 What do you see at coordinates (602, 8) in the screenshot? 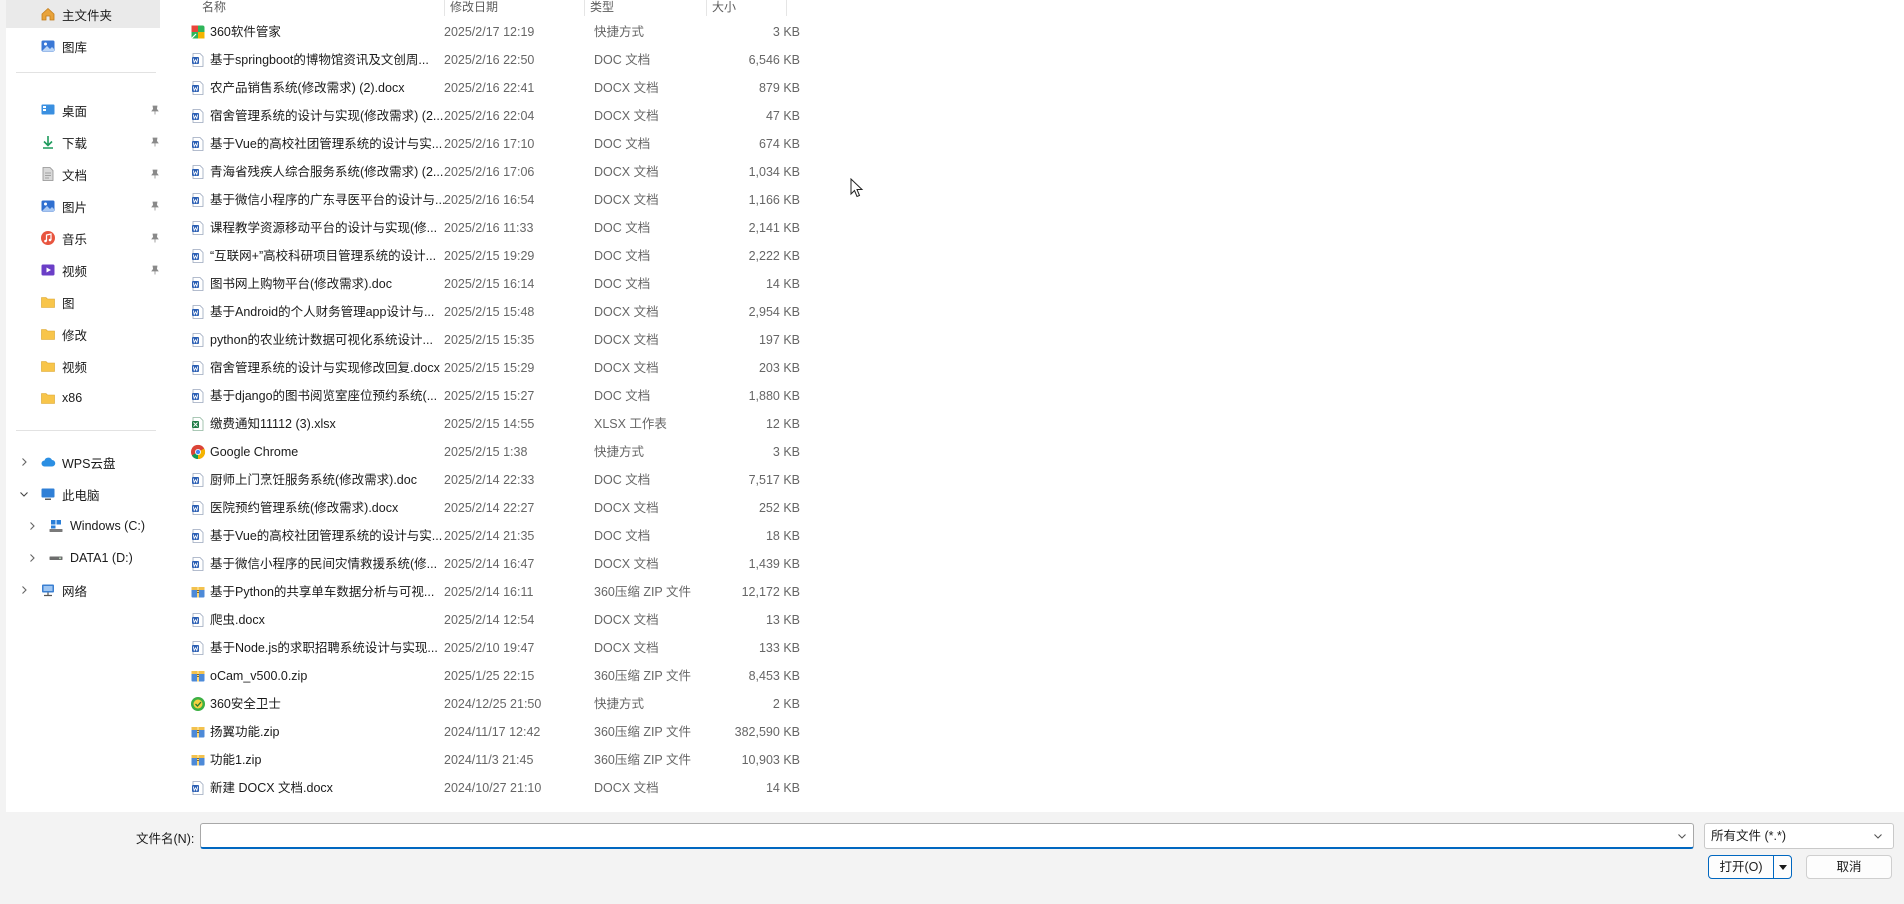
I see `column-header-type: 类型` at bounding box center [602, 8].